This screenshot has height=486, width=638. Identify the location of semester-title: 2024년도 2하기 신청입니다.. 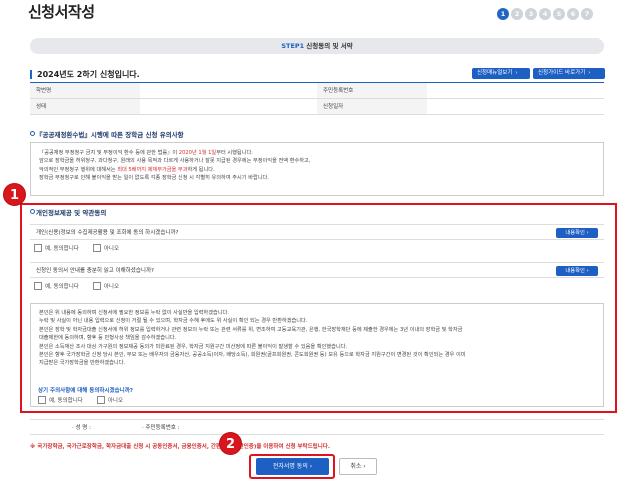
(85, 74).